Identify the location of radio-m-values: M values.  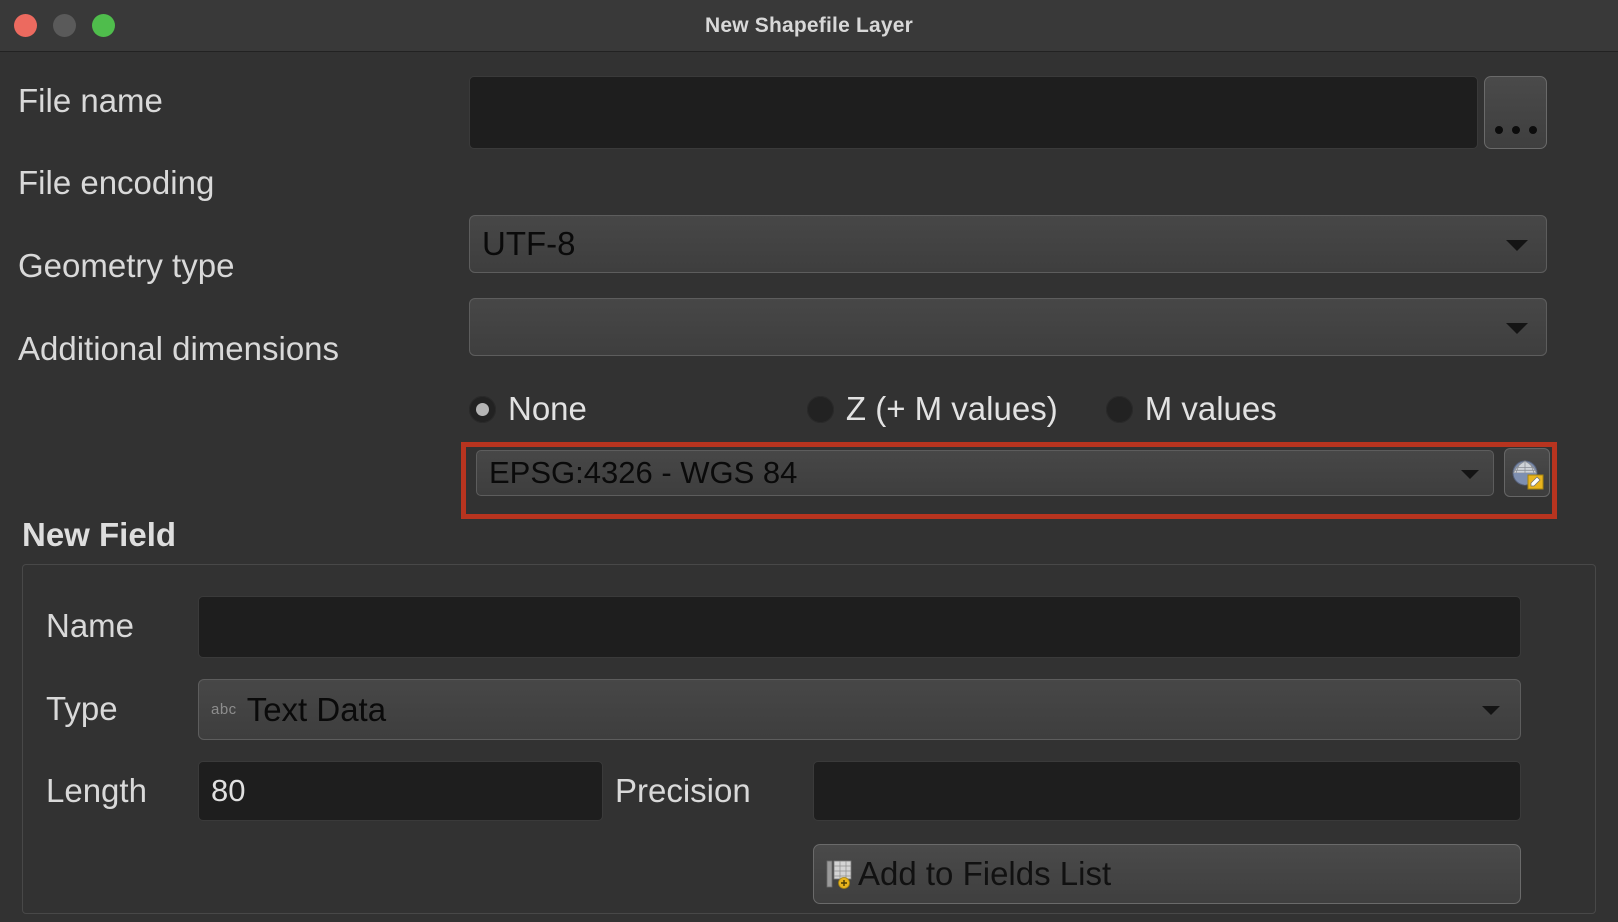
(1191, 409).